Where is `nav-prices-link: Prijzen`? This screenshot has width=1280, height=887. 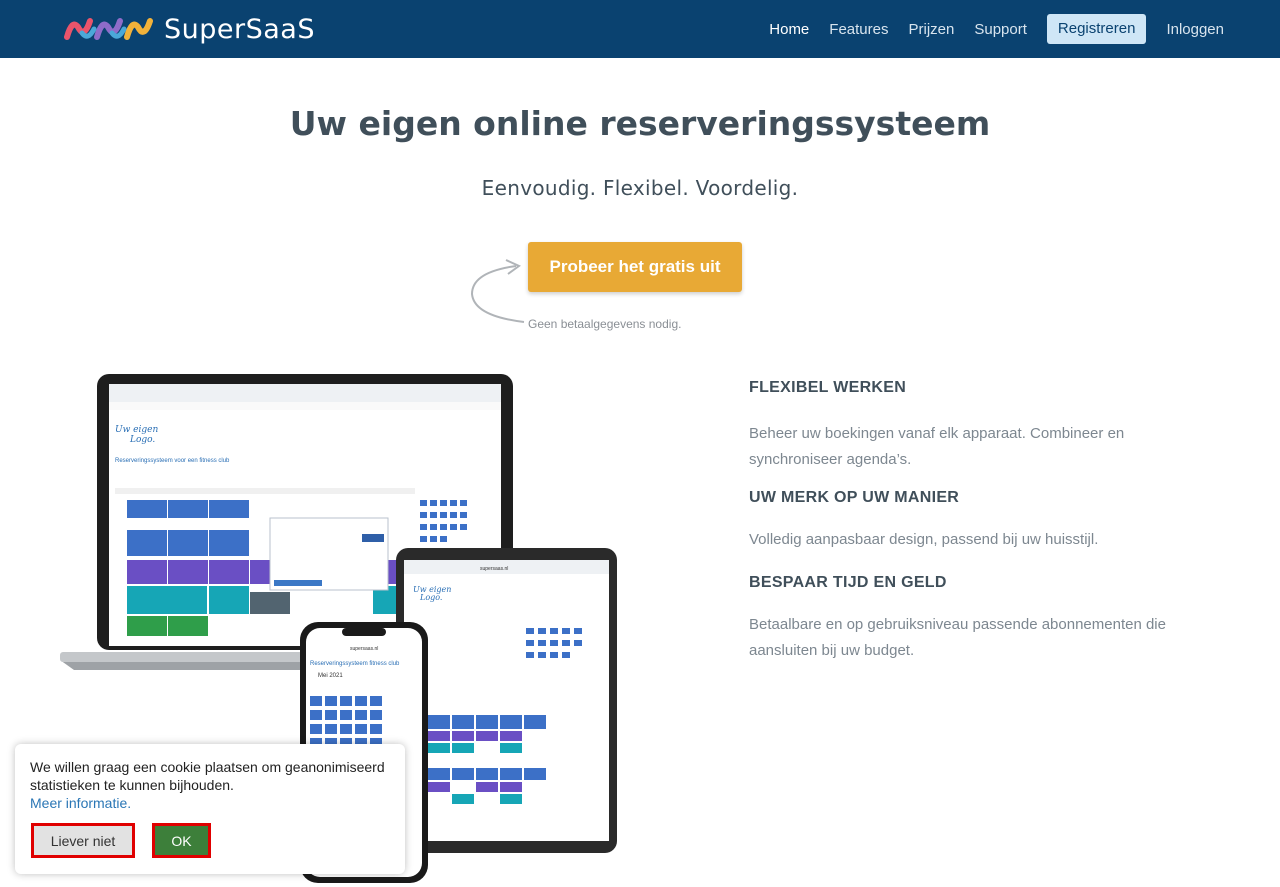
nav-prices-link: Prijzen is located at coordinates (931, 29).